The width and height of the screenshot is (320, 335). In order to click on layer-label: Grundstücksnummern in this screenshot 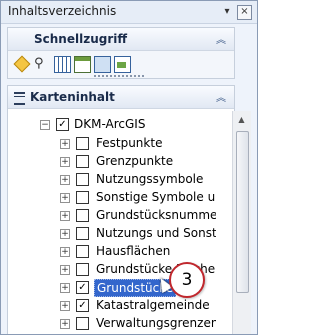, I will do `click(156, 215)`.